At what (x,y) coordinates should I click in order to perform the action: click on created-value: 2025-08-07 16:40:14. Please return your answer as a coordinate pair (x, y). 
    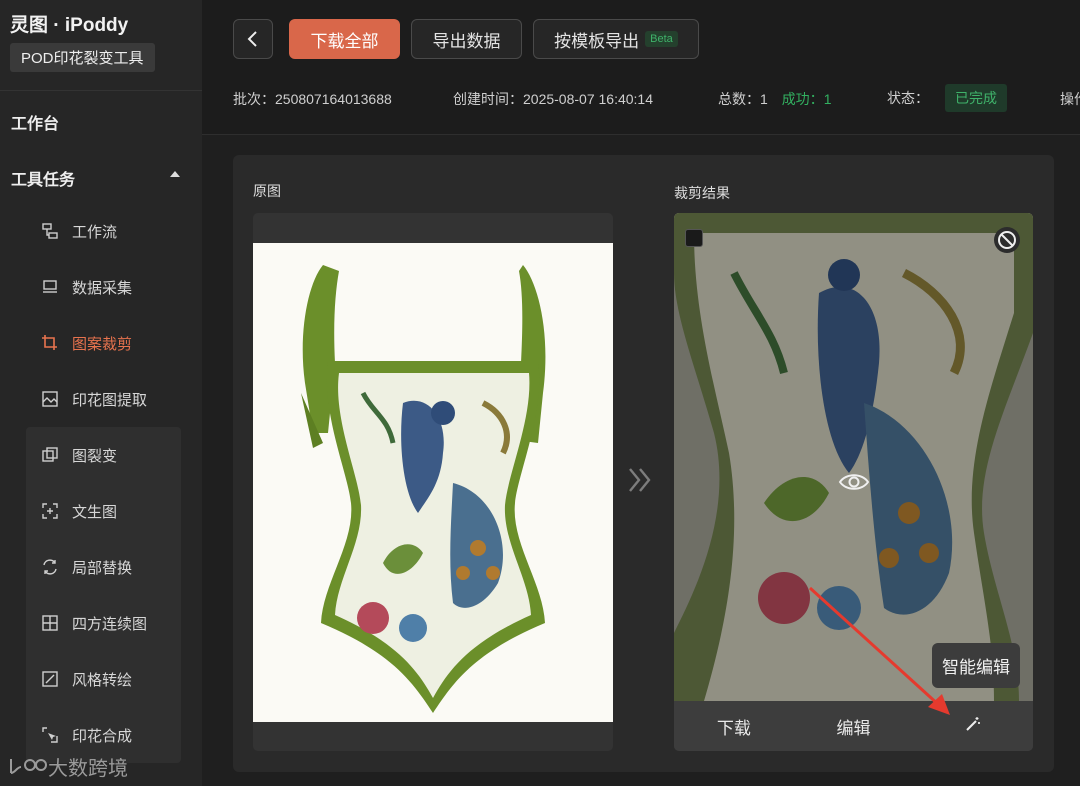
    Looking at the image, I should click on (588, 99).